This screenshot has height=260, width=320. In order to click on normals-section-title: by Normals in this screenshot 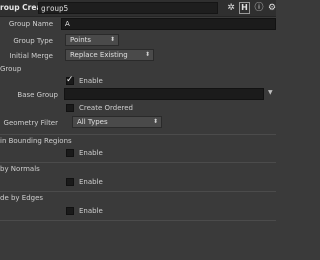, I will do `click(20, 169)`.